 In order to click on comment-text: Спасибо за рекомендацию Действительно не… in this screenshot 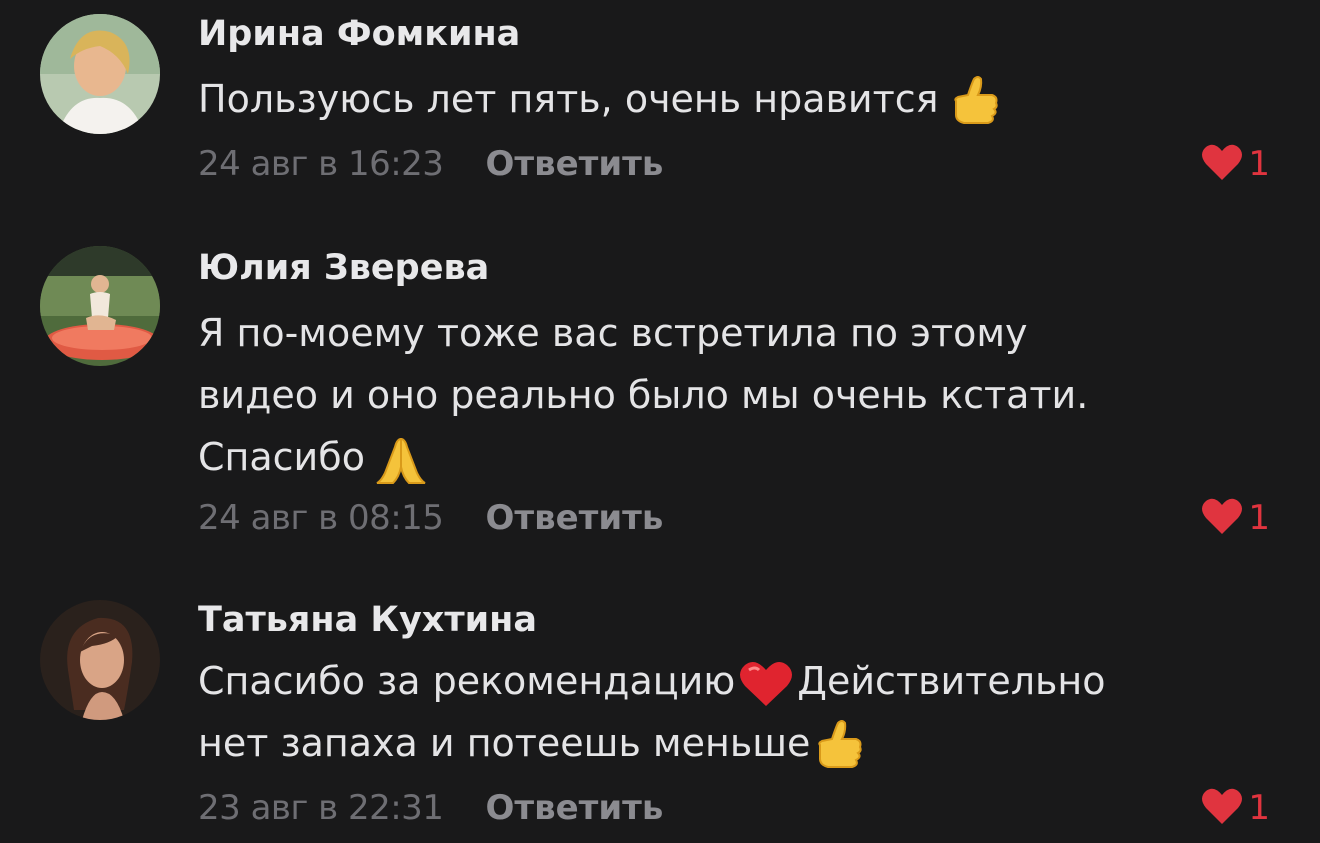, I will do `click(728, 712)`.